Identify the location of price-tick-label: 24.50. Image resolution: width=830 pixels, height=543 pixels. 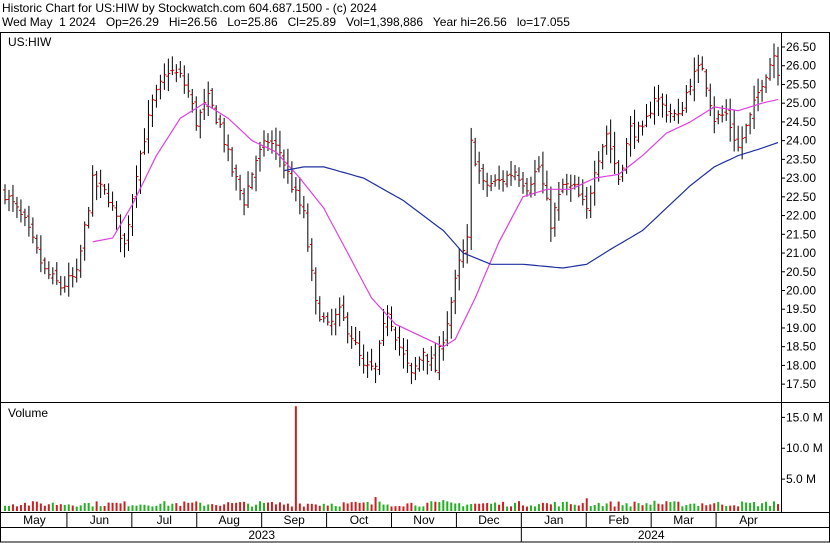
(801, 122).